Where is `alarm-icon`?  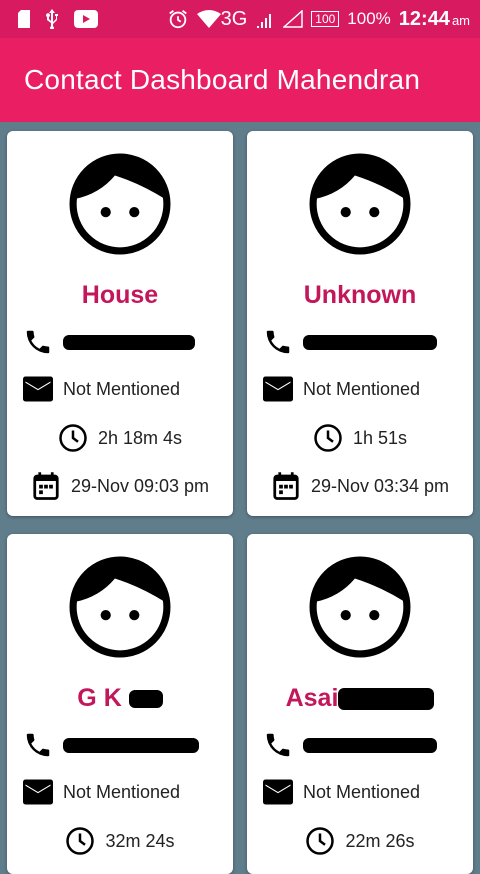
alarm-icon is located at coordinates (177, 19).